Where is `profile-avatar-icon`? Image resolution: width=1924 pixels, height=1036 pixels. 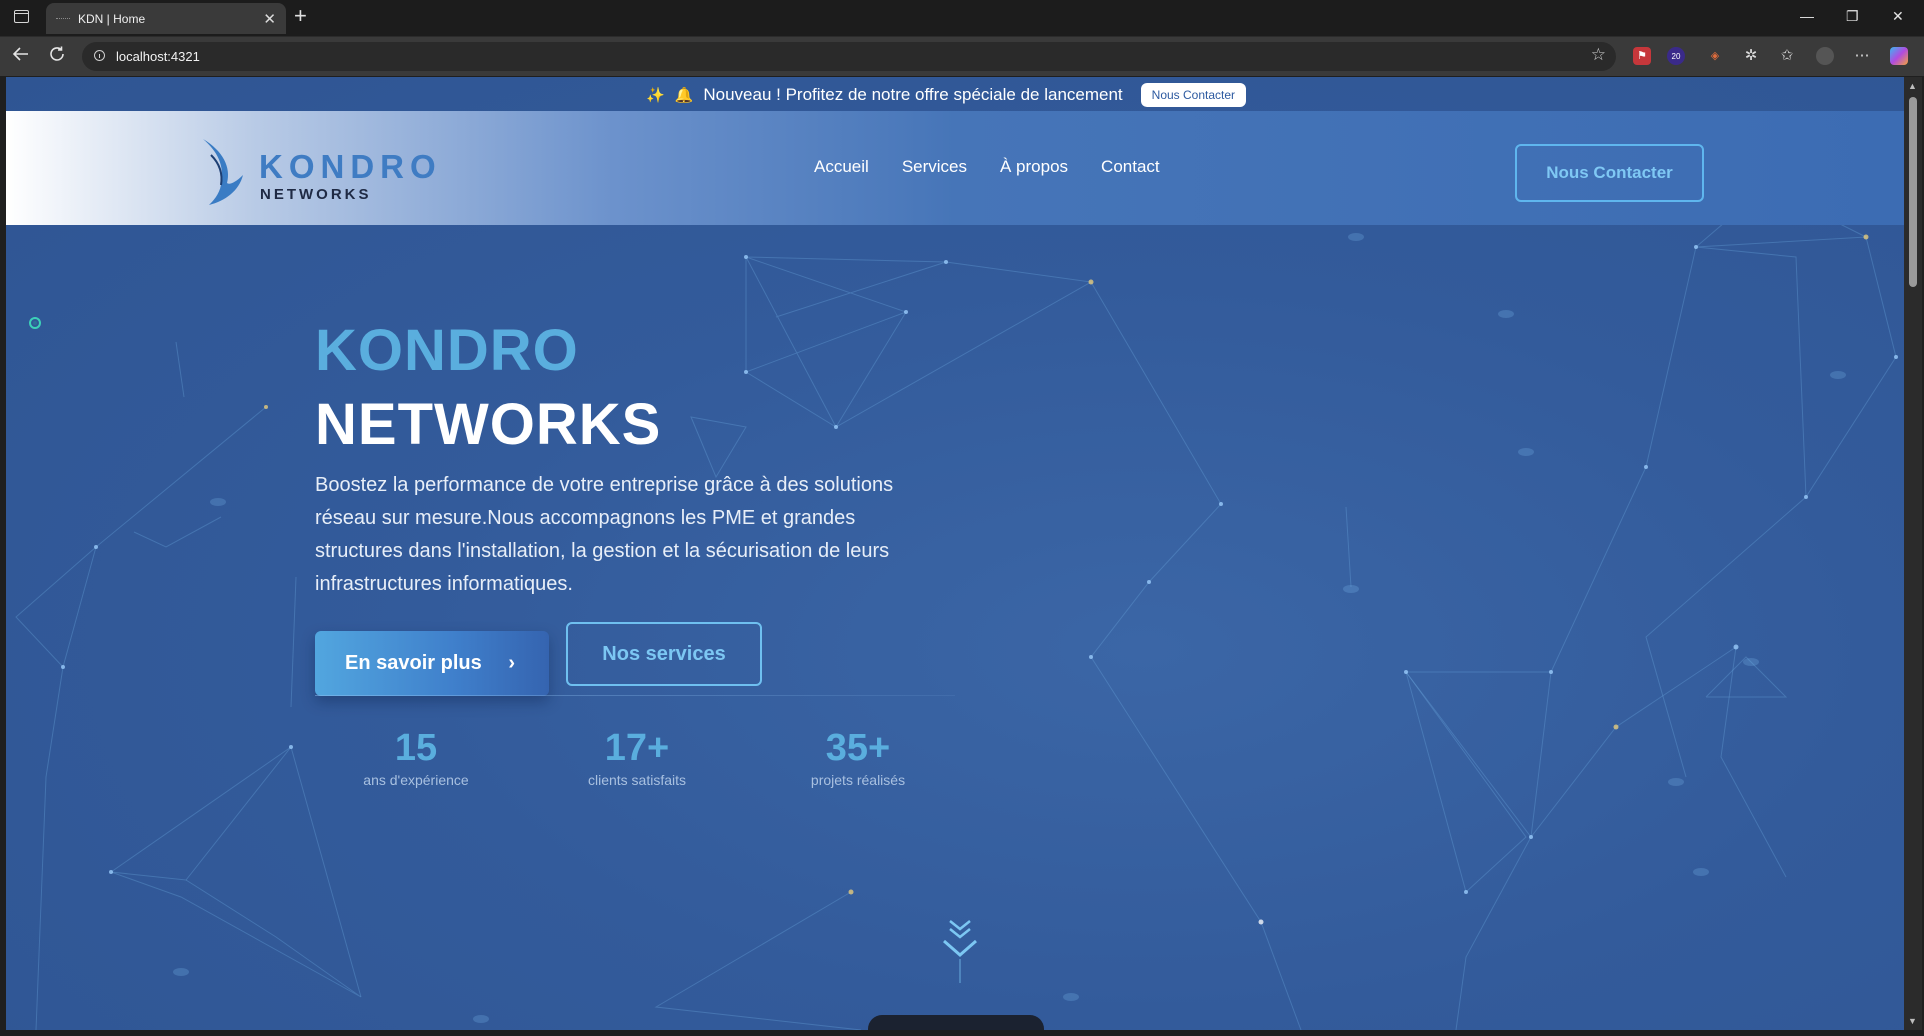 profile-avatar-icon is located at coordinates (1825, 56).